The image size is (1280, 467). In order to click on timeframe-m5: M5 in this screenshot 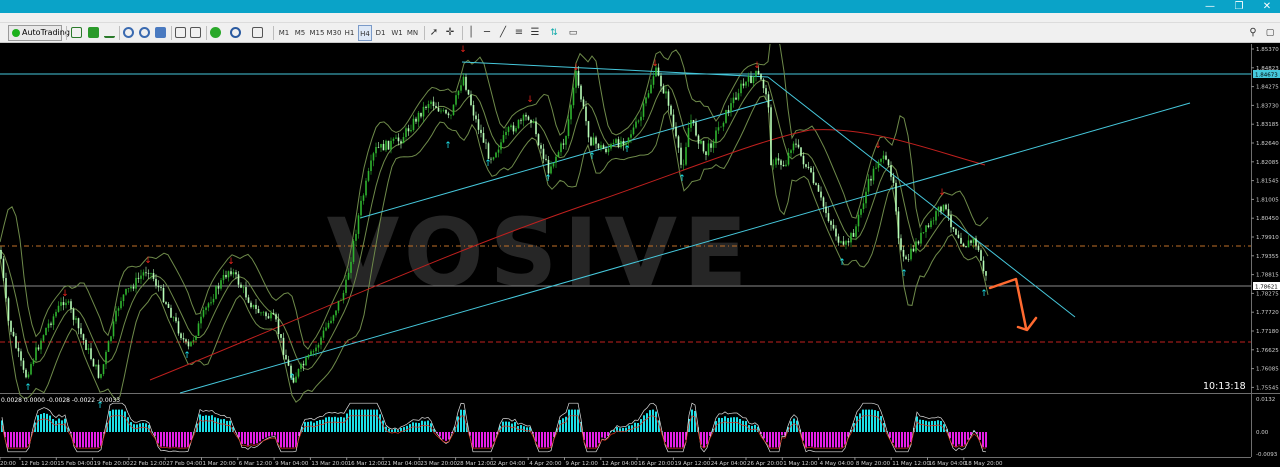, I will do `click(300, 33)`.